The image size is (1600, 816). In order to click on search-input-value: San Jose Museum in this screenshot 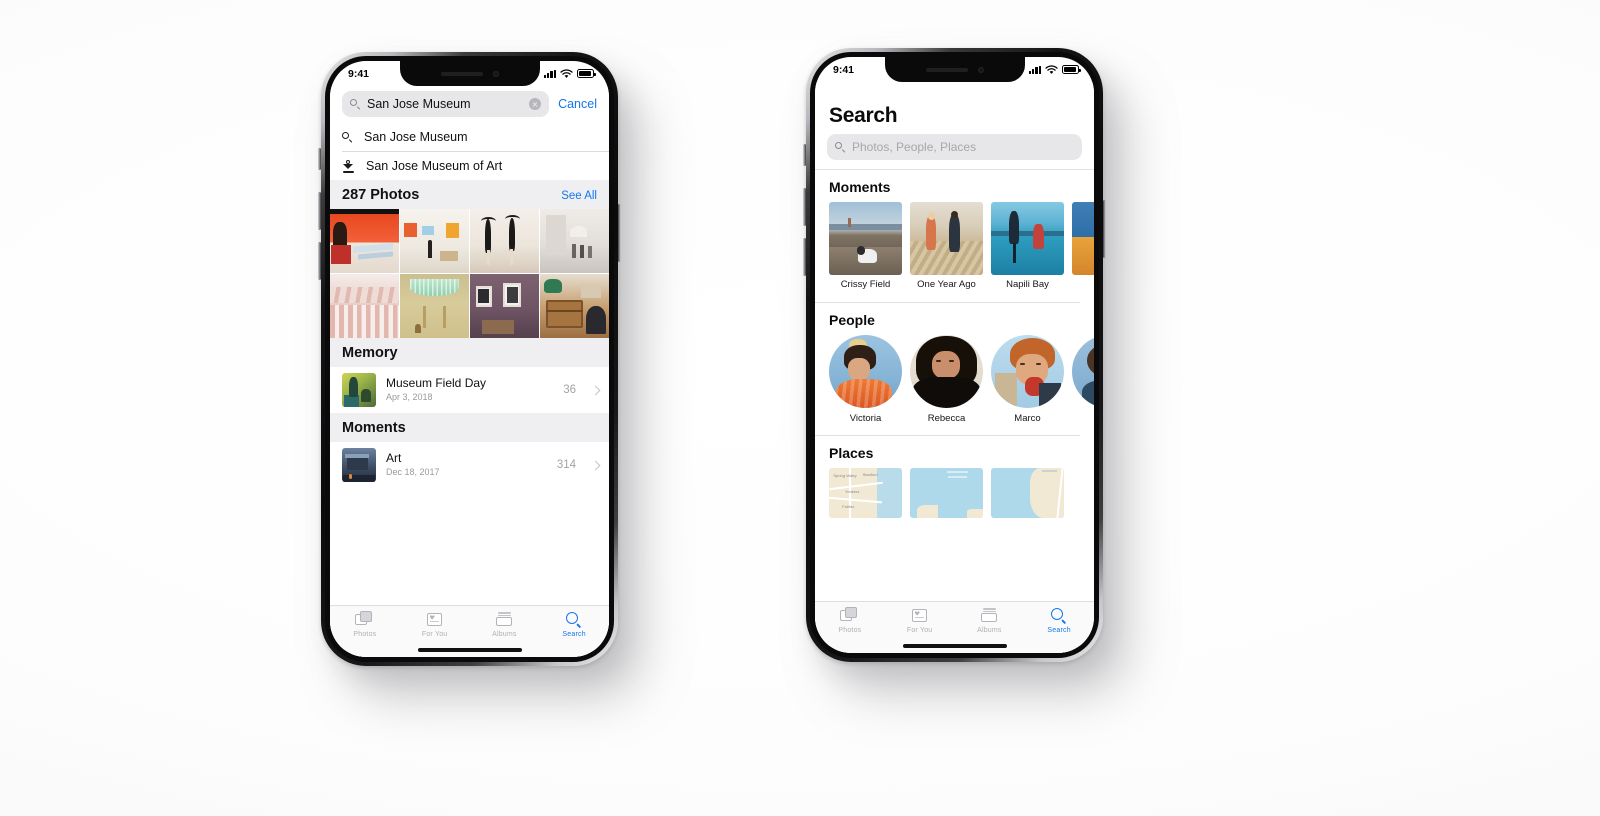, I will do `click(419, 104)`.